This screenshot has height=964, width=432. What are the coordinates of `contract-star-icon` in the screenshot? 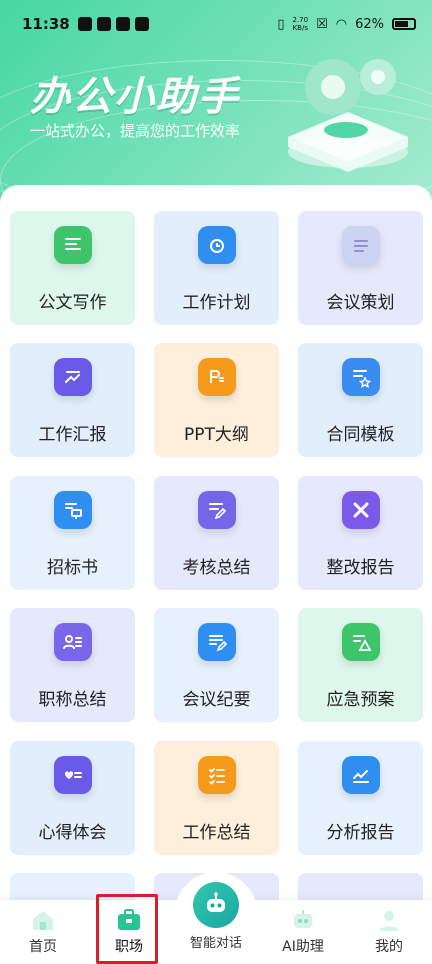 It's located at (360, 377).